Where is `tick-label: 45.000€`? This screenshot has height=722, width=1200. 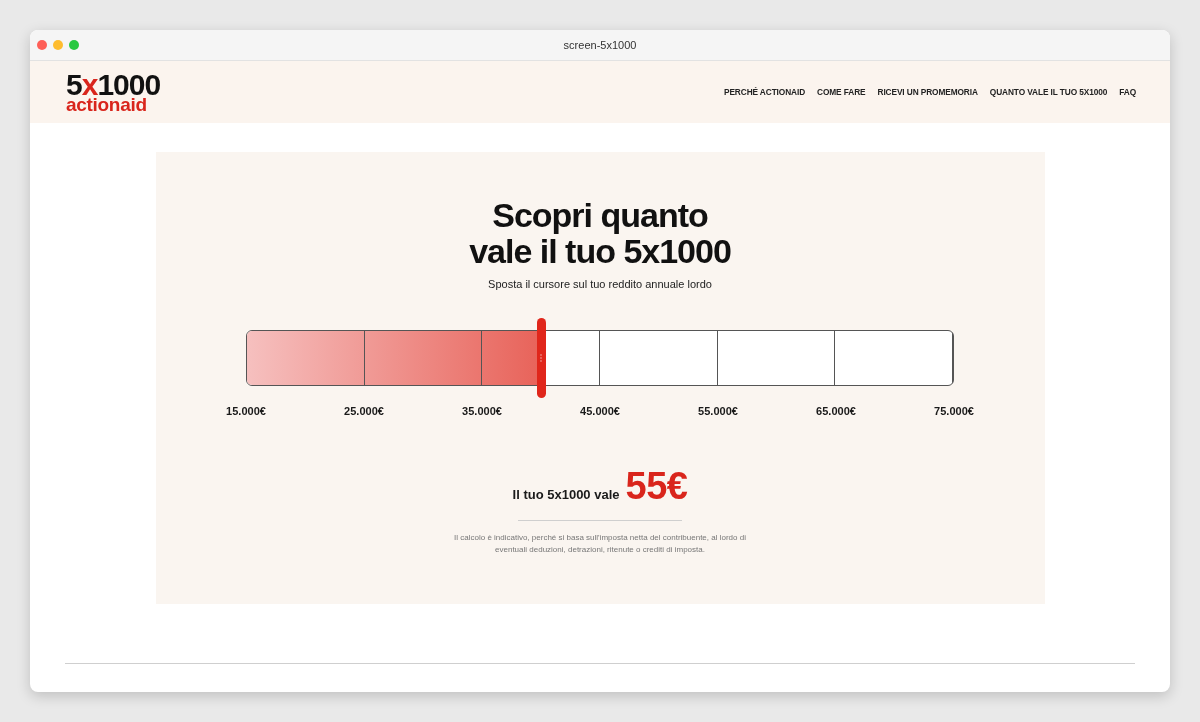
tick-label: 45.000€ is located at coordinates (600, 411).